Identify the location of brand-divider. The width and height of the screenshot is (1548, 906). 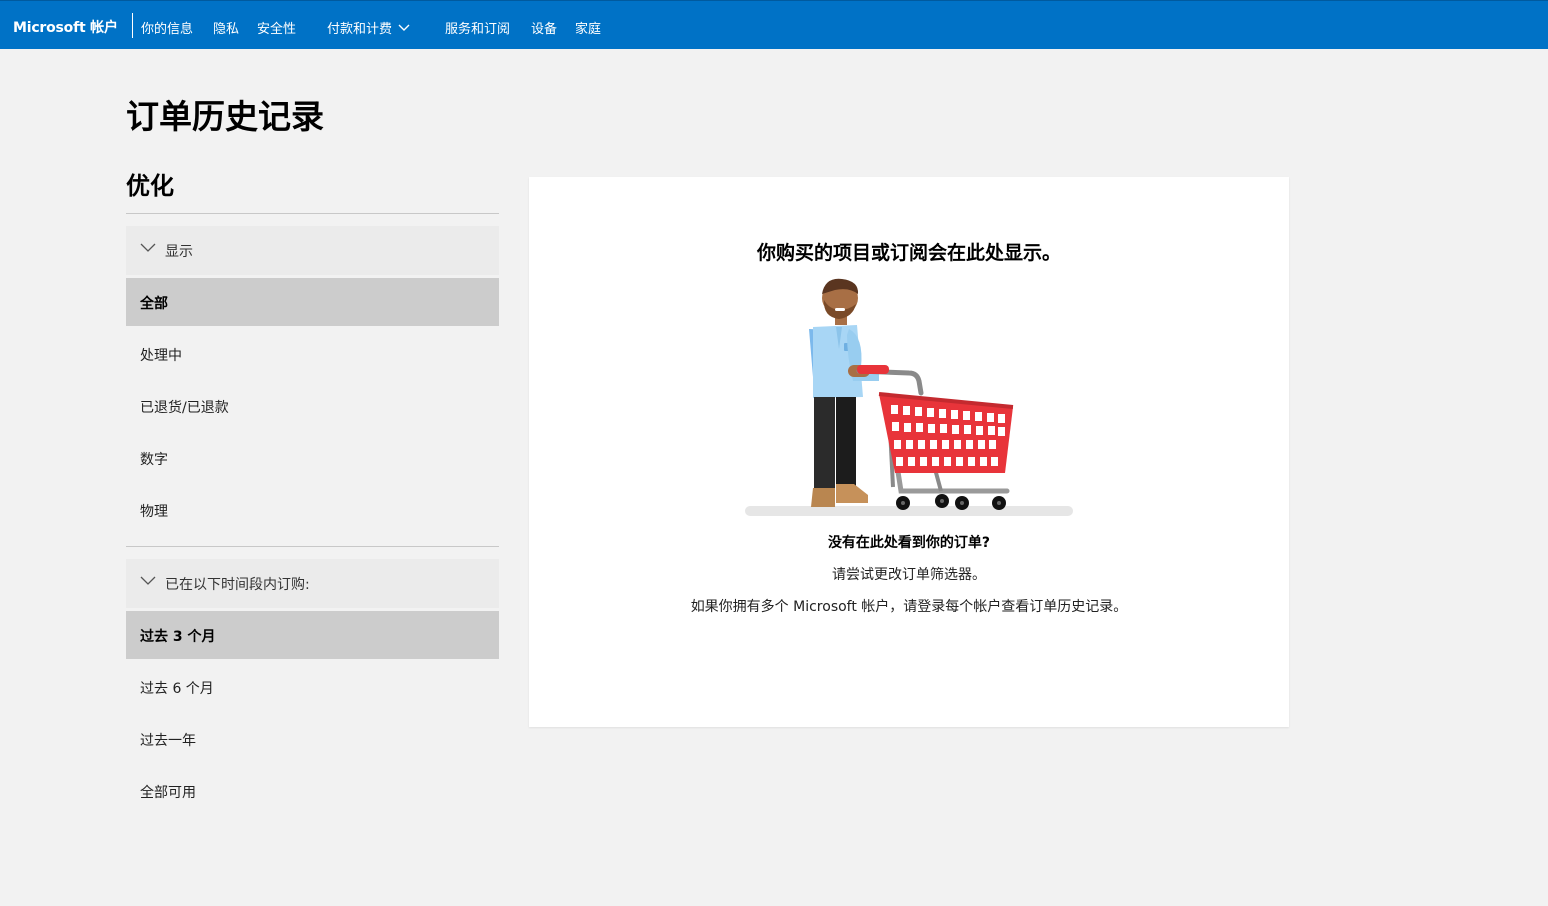
(132, 25).